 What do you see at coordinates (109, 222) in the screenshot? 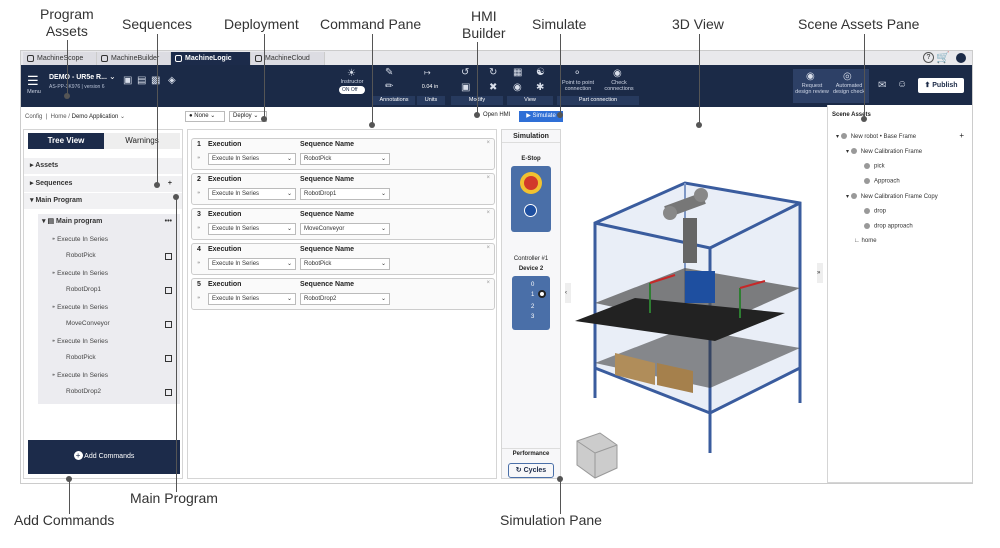
I see `main-program-node: ▾ ▤ Main program •••` at bounding box center [109, 222].